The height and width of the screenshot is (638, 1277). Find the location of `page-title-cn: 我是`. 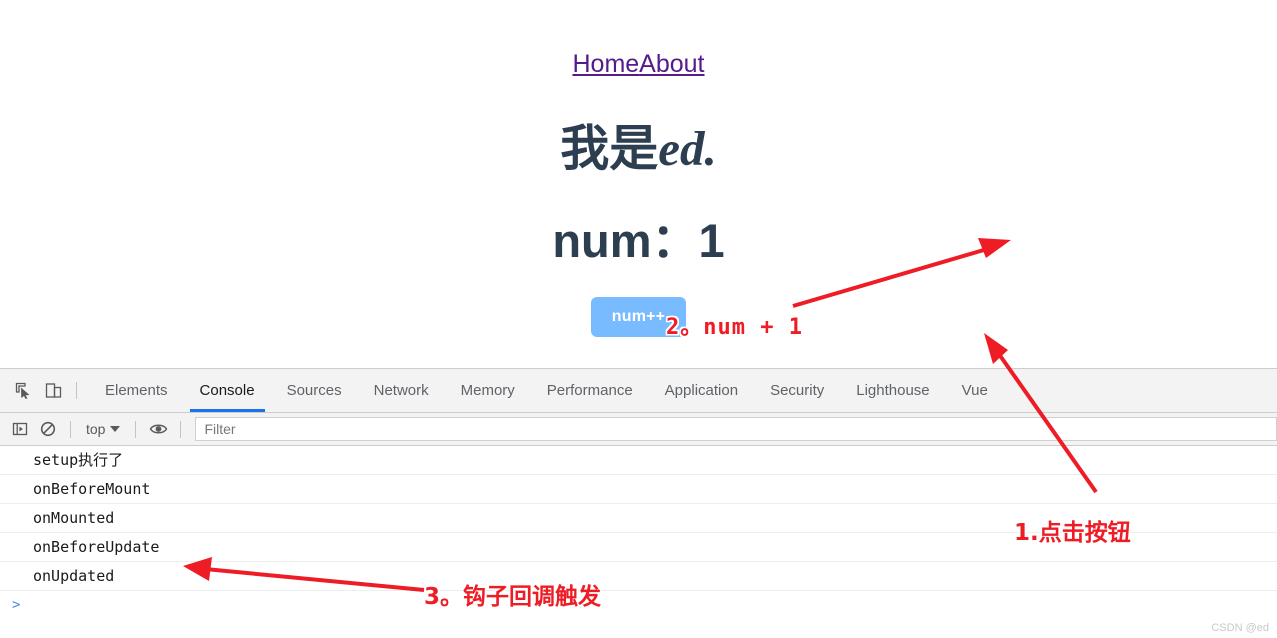

page-title-cn: 我是 is located at coordinates (609, 148).